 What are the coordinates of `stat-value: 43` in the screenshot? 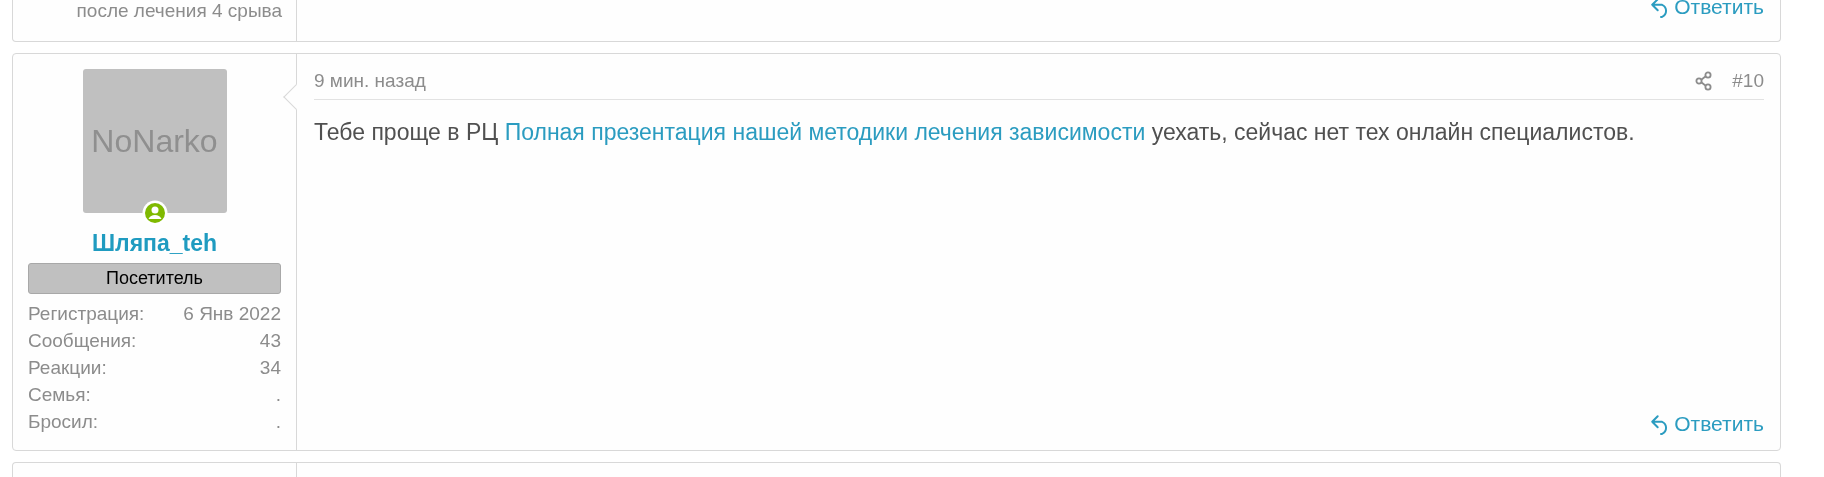 It's located at (270, 341).